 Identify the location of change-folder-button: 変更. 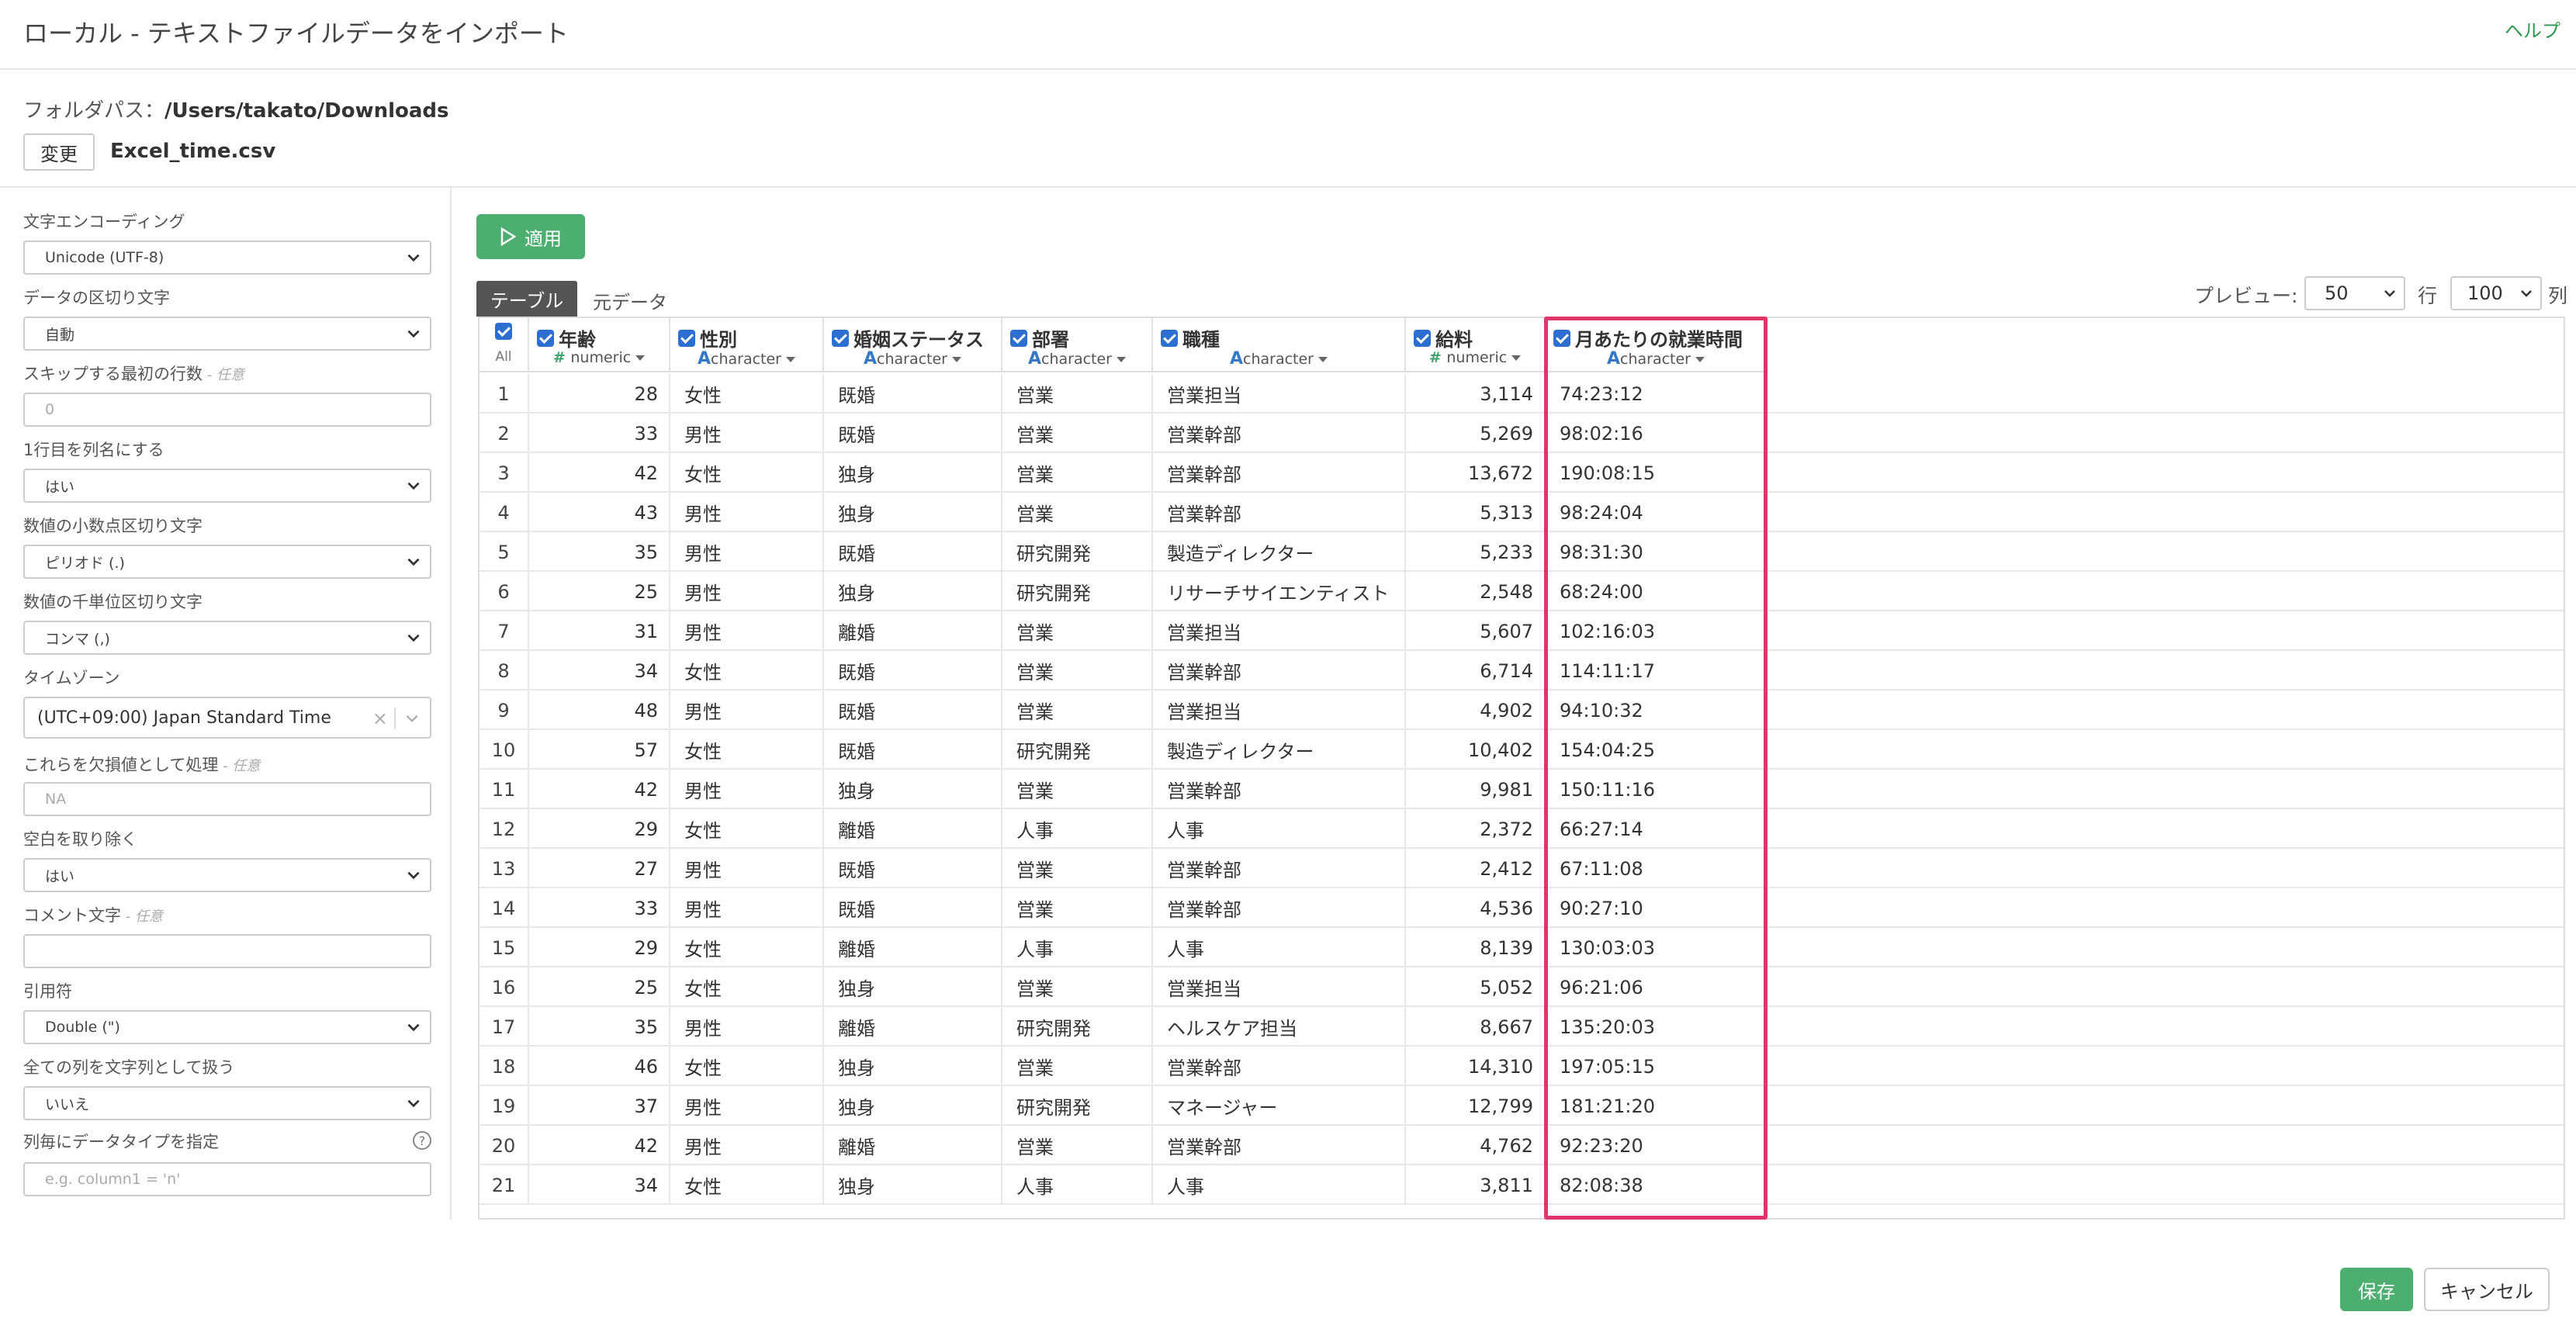
(59, 152).